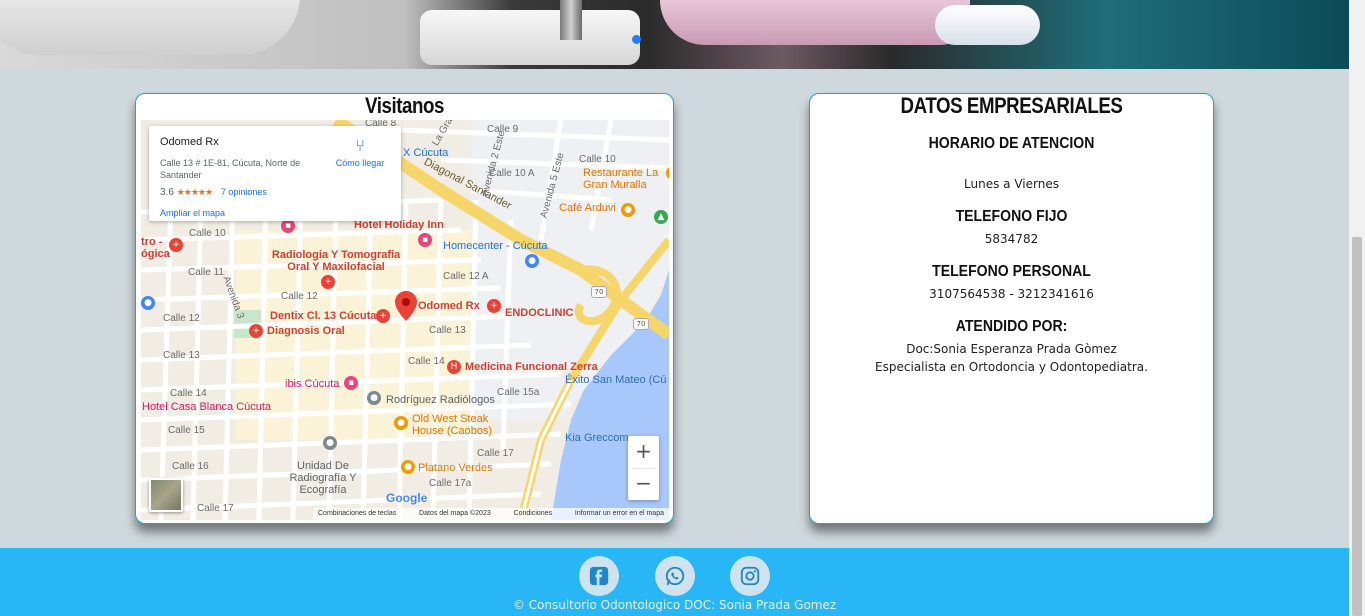  Describe the element at coordinates (1357, 426) in the screenshot. I see `scrollbar-thumb` at that location.